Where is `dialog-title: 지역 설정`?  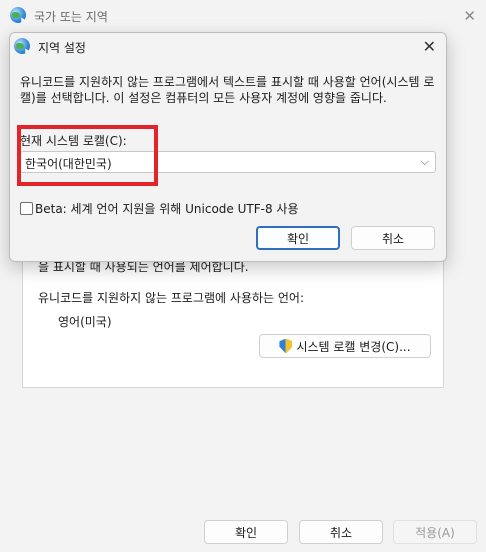
dialog-title: 지역 설정 is located at coordinates (62, 48).